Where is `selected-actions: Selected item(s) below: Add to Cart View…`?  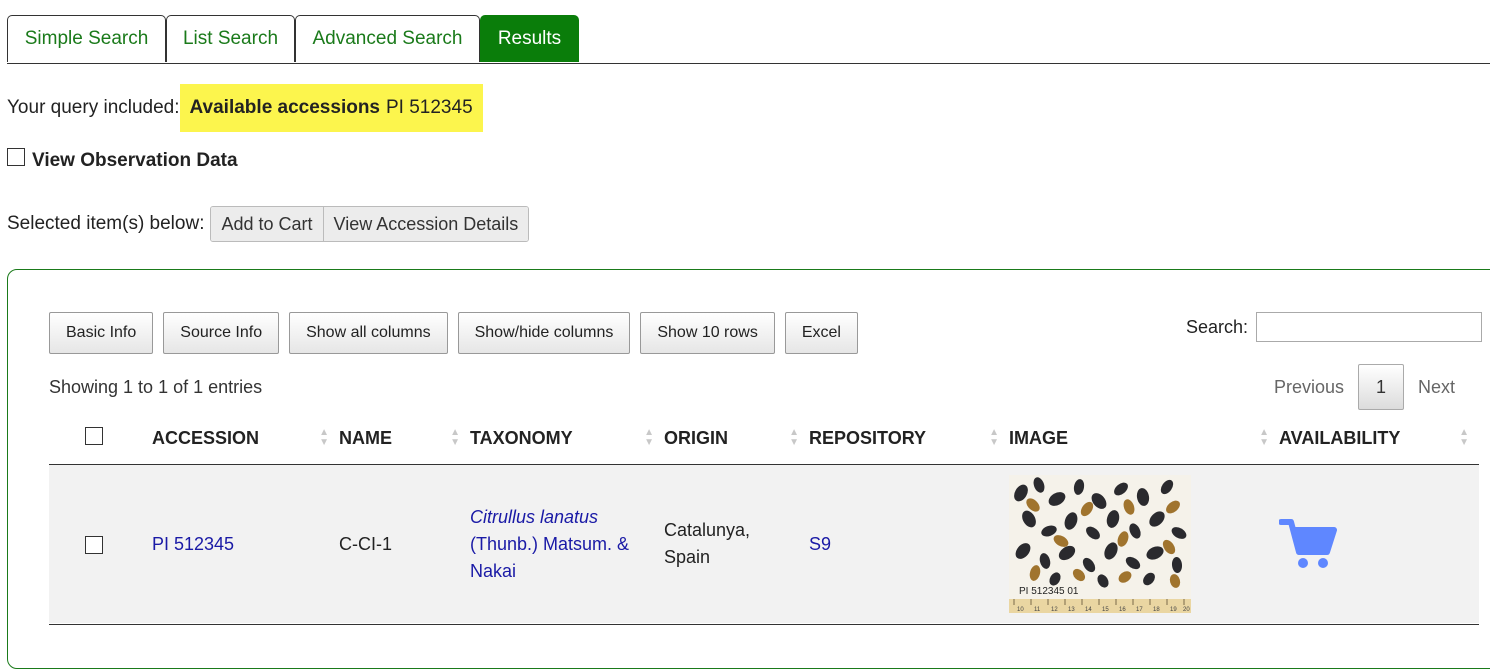
selected-actions: Selected item(s) below: Add to Cart View… is located at coordinates (268, 224).